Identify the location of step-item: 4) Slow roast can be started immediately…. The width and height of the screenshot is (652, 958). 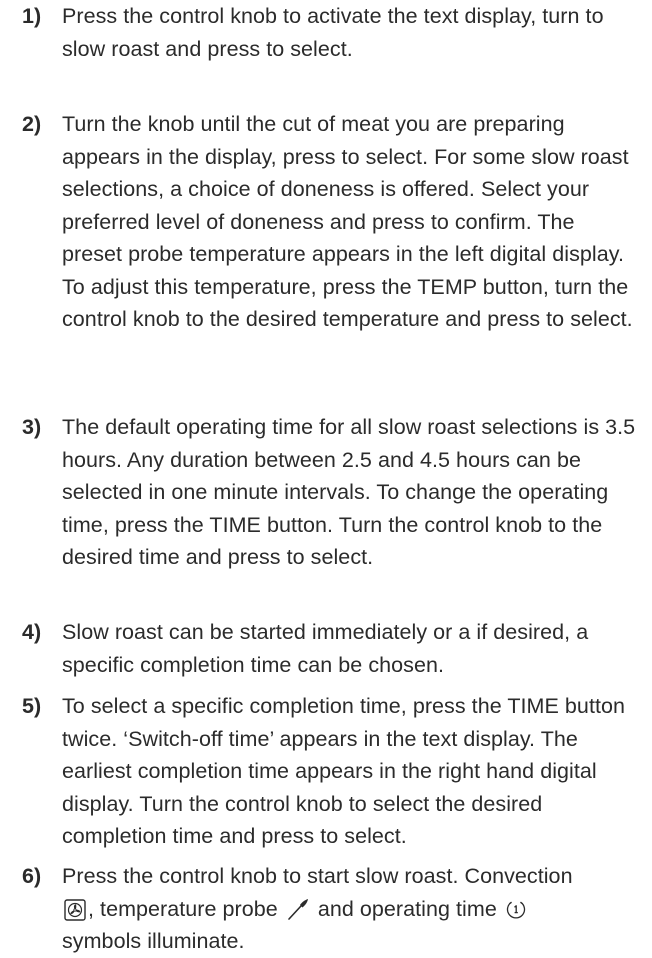
(330, 648).